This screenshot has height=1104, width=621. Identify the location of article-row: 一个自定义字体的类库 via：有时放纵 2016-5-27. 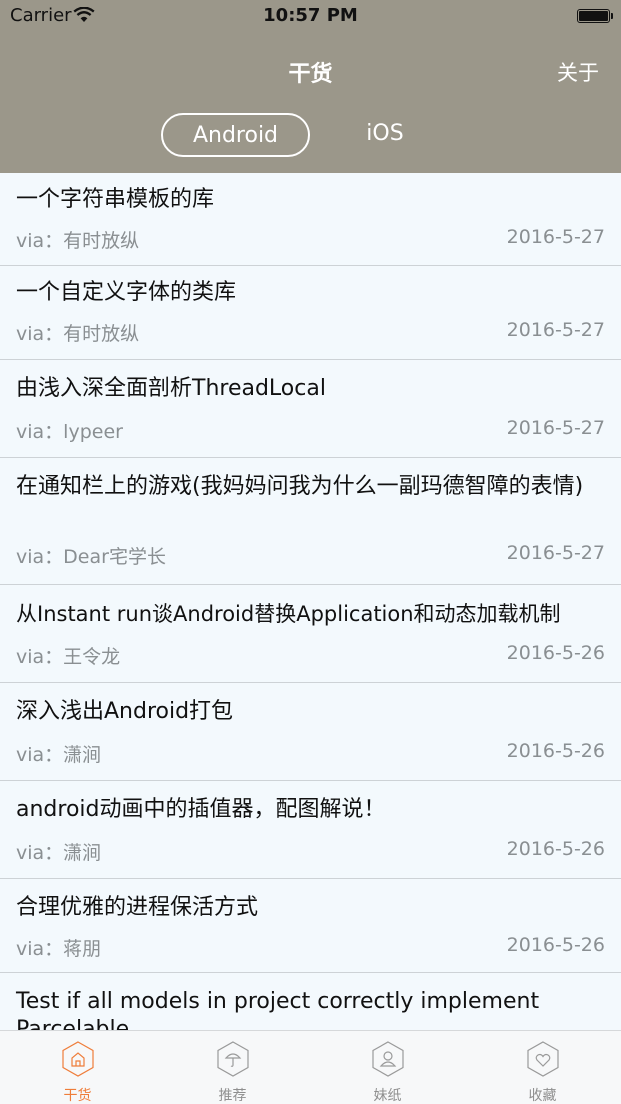
(310, 313).